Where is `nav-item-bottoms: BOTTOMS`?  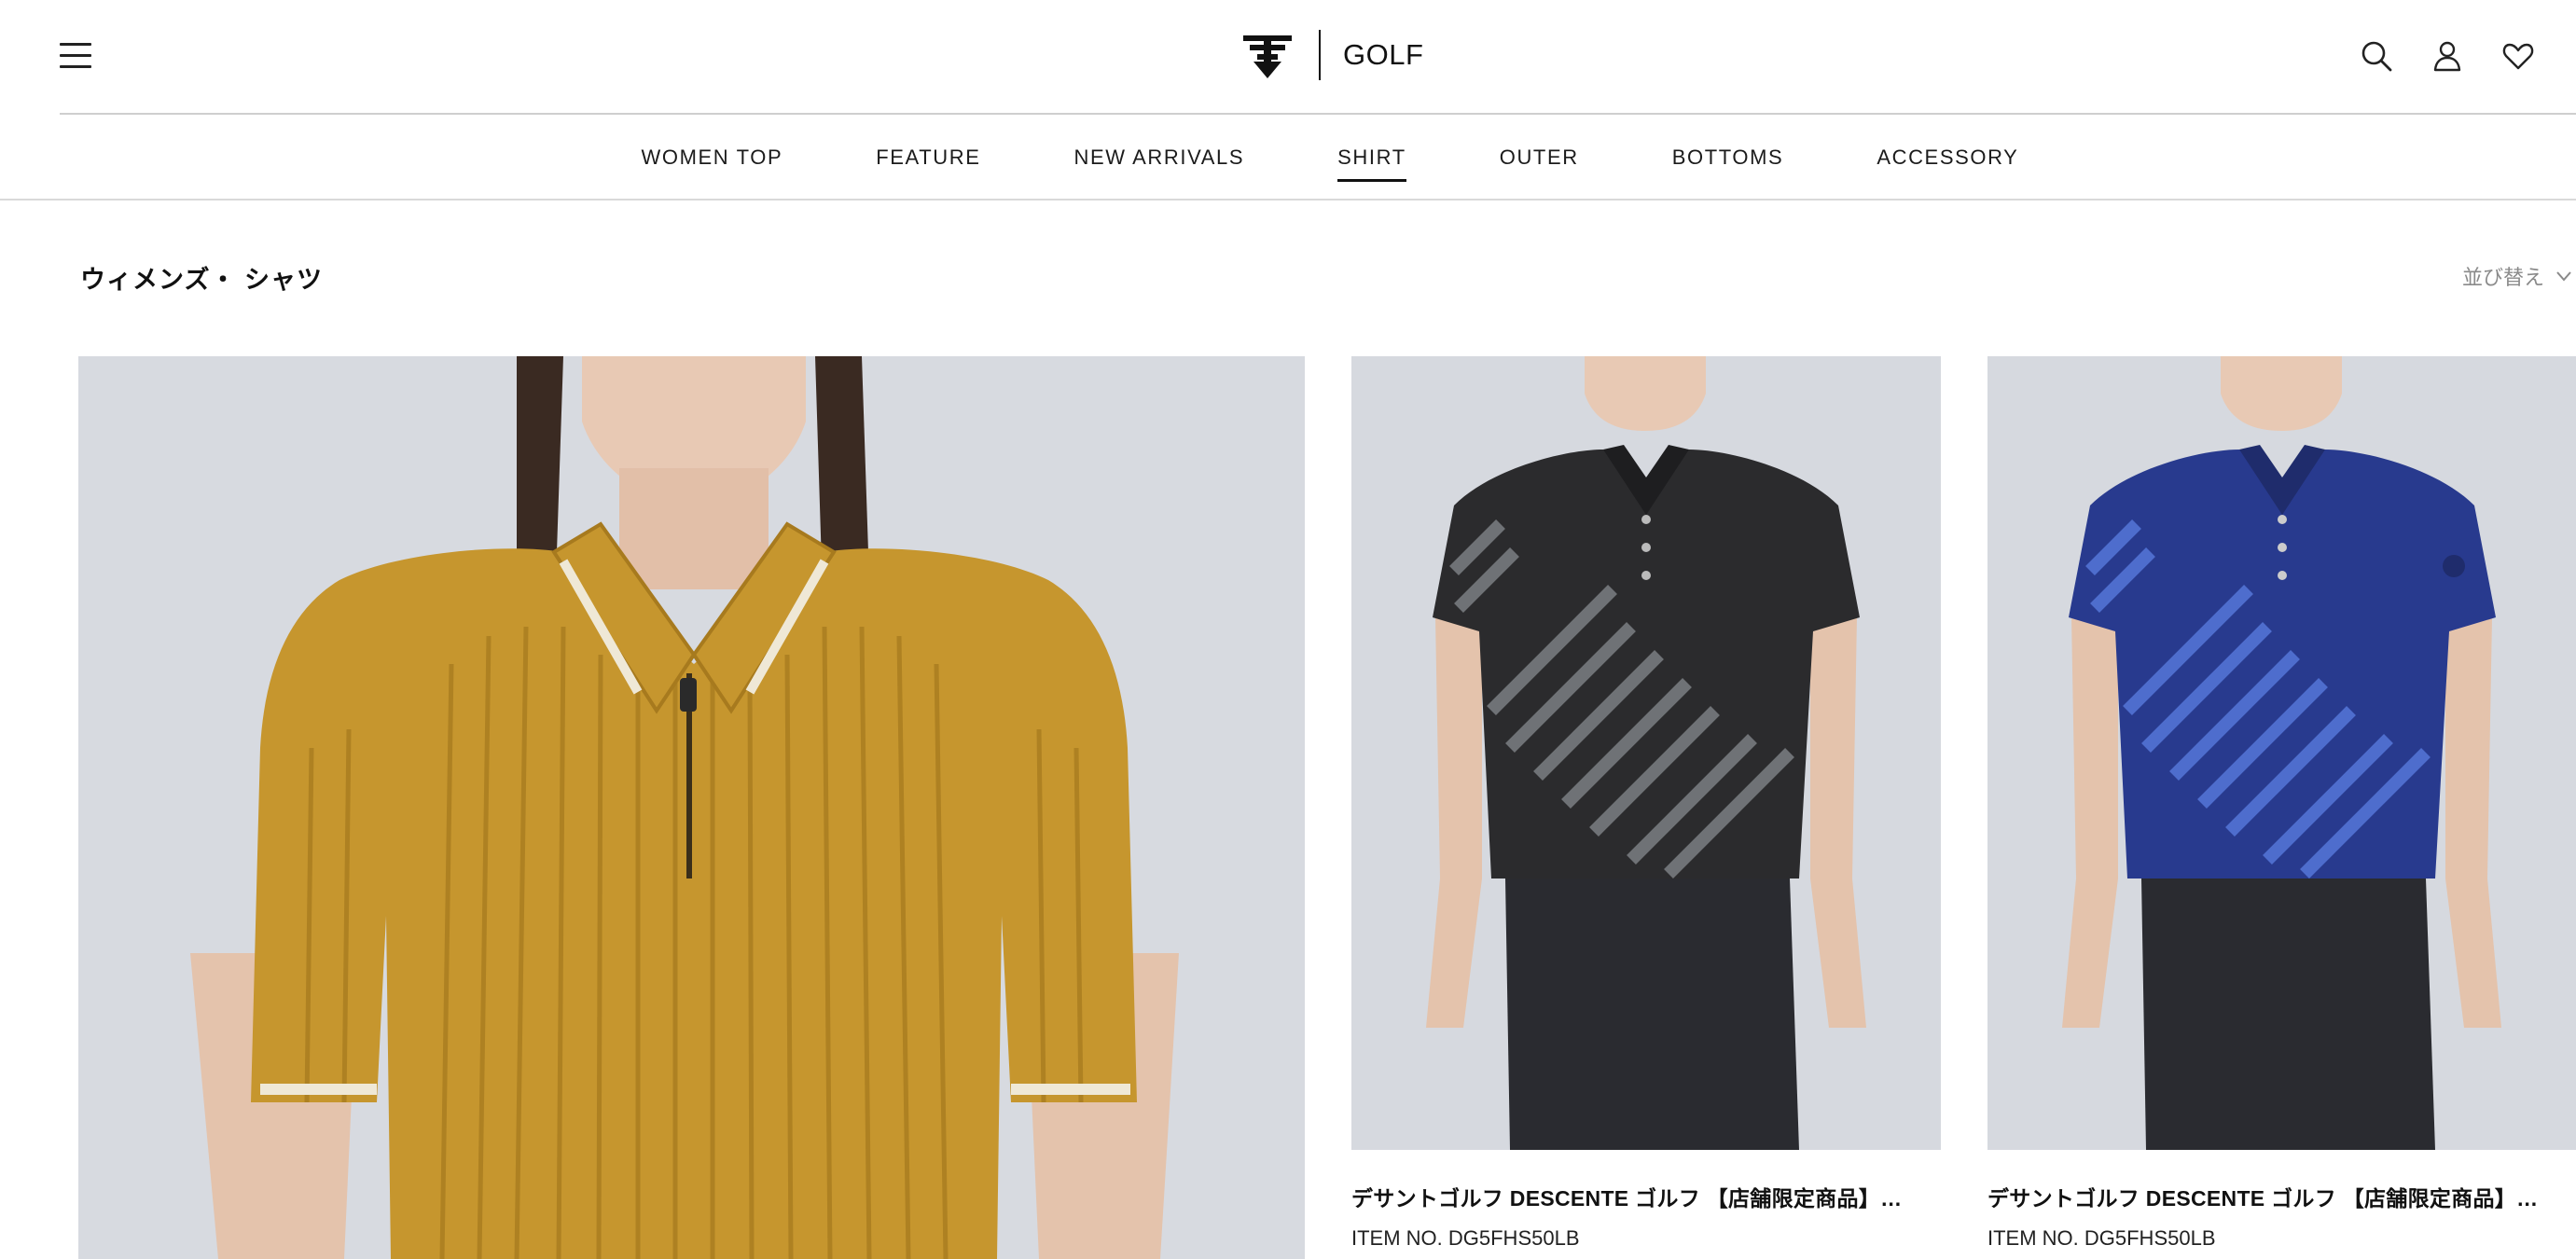 nav-item-bottoms: BOTTOMS is located at coordinates (1728, 157).